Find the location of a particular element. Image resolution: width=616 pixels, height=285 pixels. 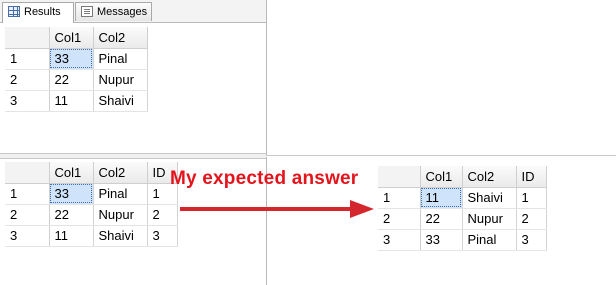

table-row: 2 22 Nupur is located at coordinates (76, 80).